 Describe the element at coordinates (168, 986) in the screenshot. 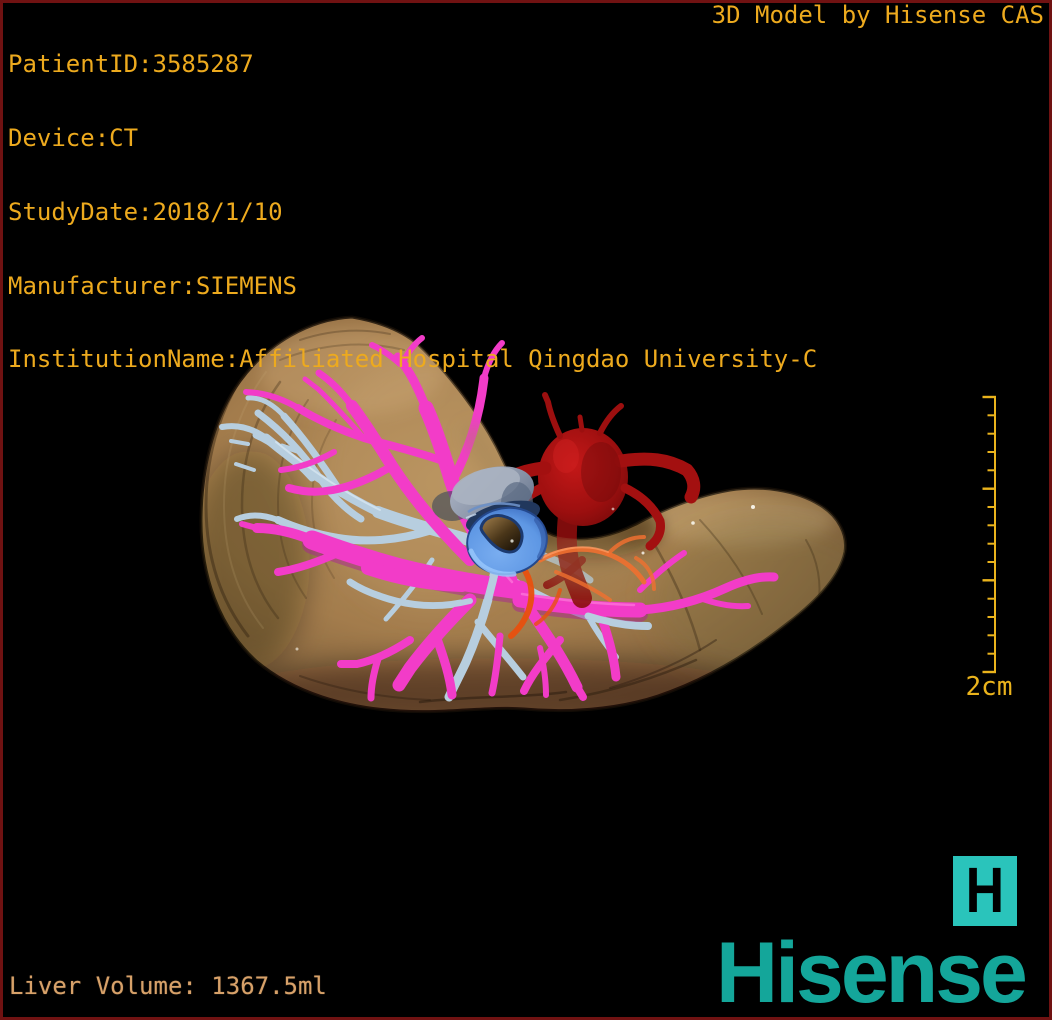

I see `liver-volume-text: Liver Volume: 1367.5ml` at that location.